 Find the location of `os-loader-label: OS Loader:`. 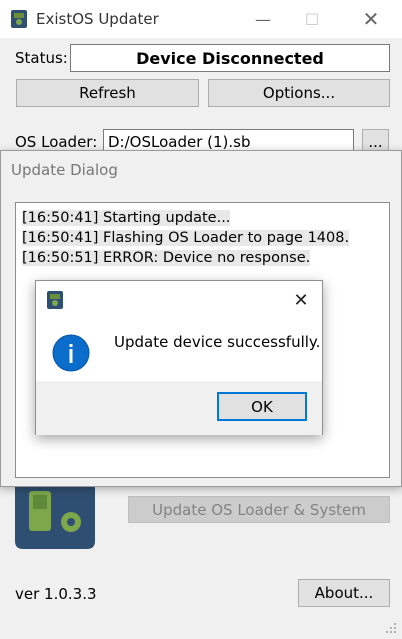

os-loader-label: OS Loader: is located at coordinates (56, 142).